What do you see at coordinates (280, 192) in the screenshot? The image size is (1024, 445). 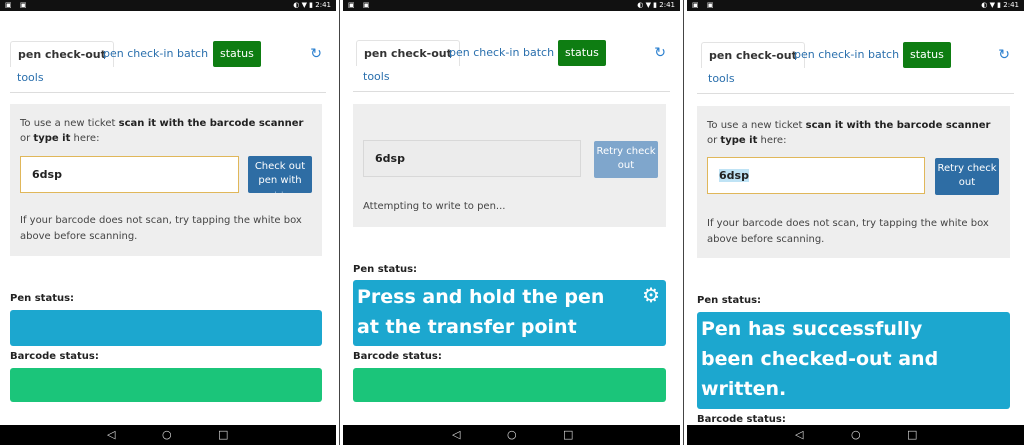 I see `button-overflow-text: h k` at bounding box center [280, 192].